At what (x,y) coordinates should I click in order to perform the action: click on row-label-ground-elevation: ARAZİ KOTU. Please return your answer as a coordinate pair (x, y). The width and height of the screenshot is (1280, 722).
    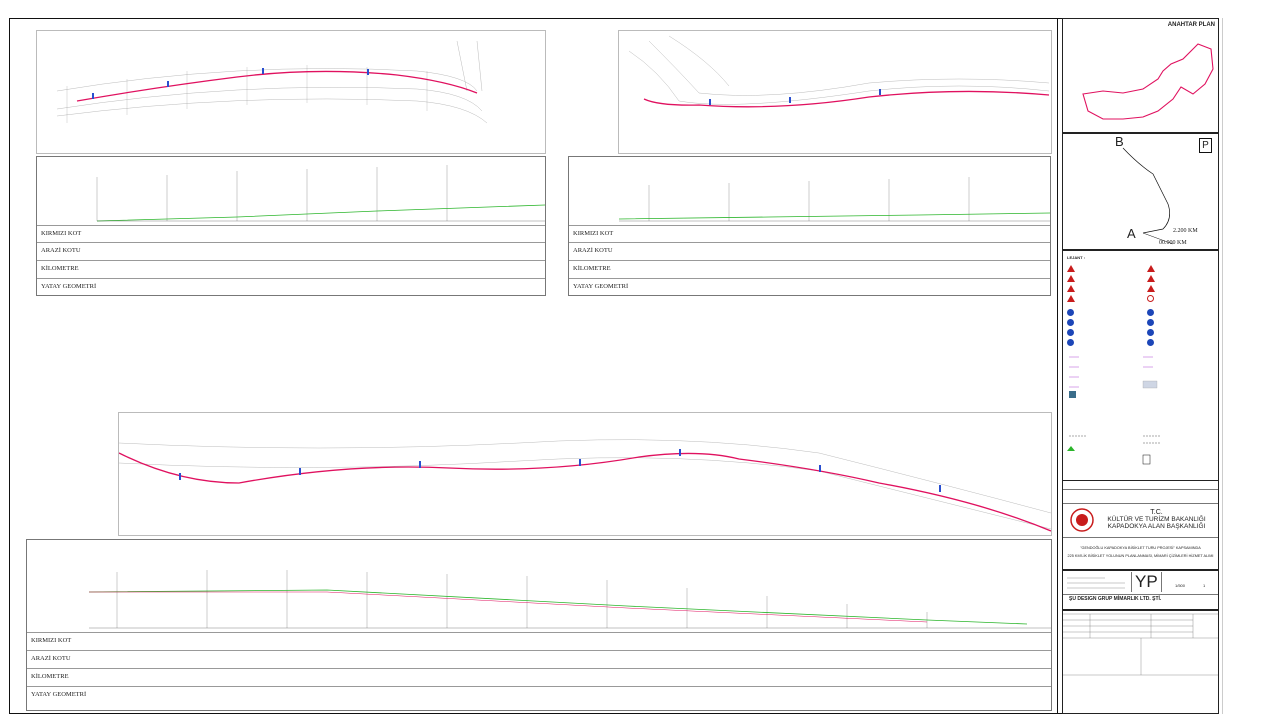
    Looking at the image, I should click on (61, 250).